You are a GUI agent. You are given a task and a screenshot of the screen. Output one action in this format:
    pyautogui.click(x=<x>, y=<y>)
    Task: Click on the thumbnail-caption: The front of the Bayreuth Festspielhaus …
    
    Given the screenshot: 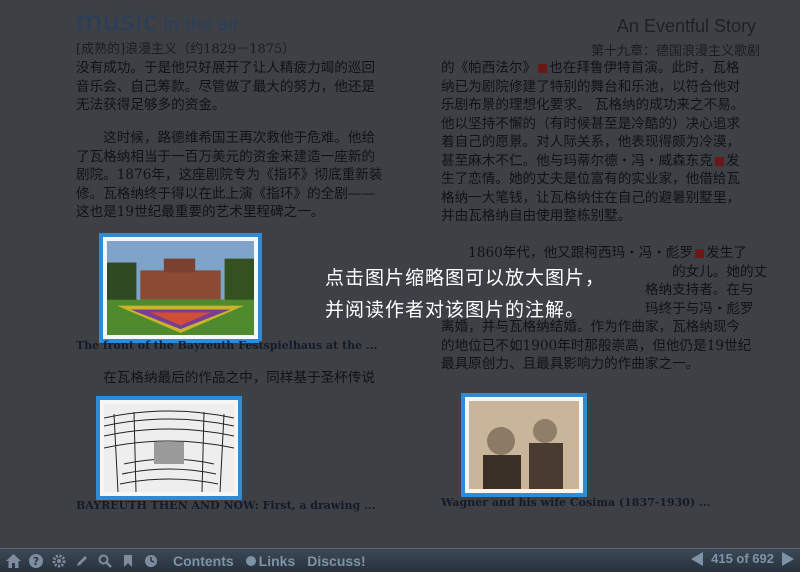 What is the action you would take?
    pyautogui.click(x=226, y=345)
    